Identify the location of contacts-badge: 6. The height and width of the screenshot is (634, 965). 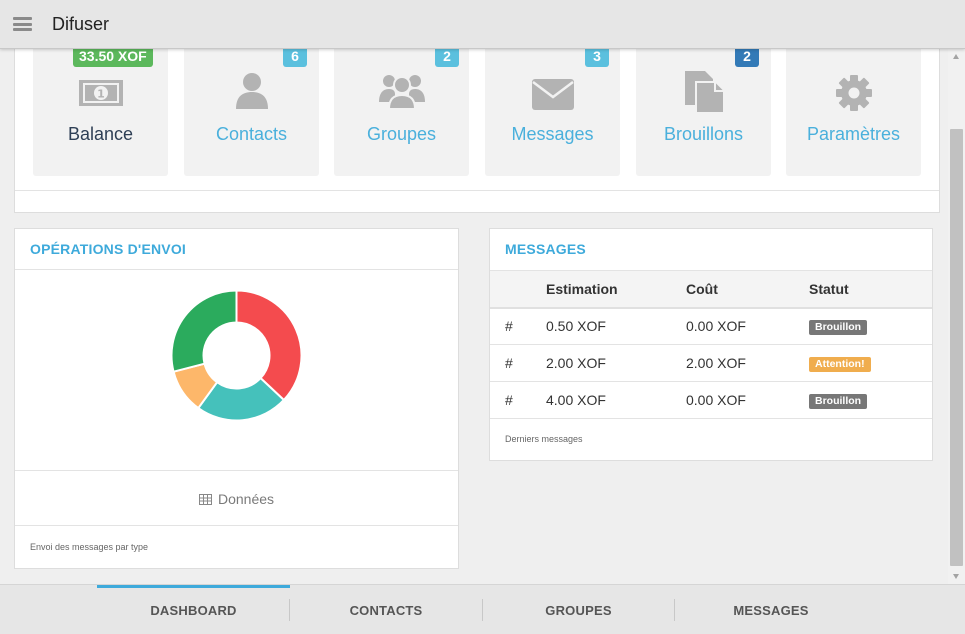
(295, 58).